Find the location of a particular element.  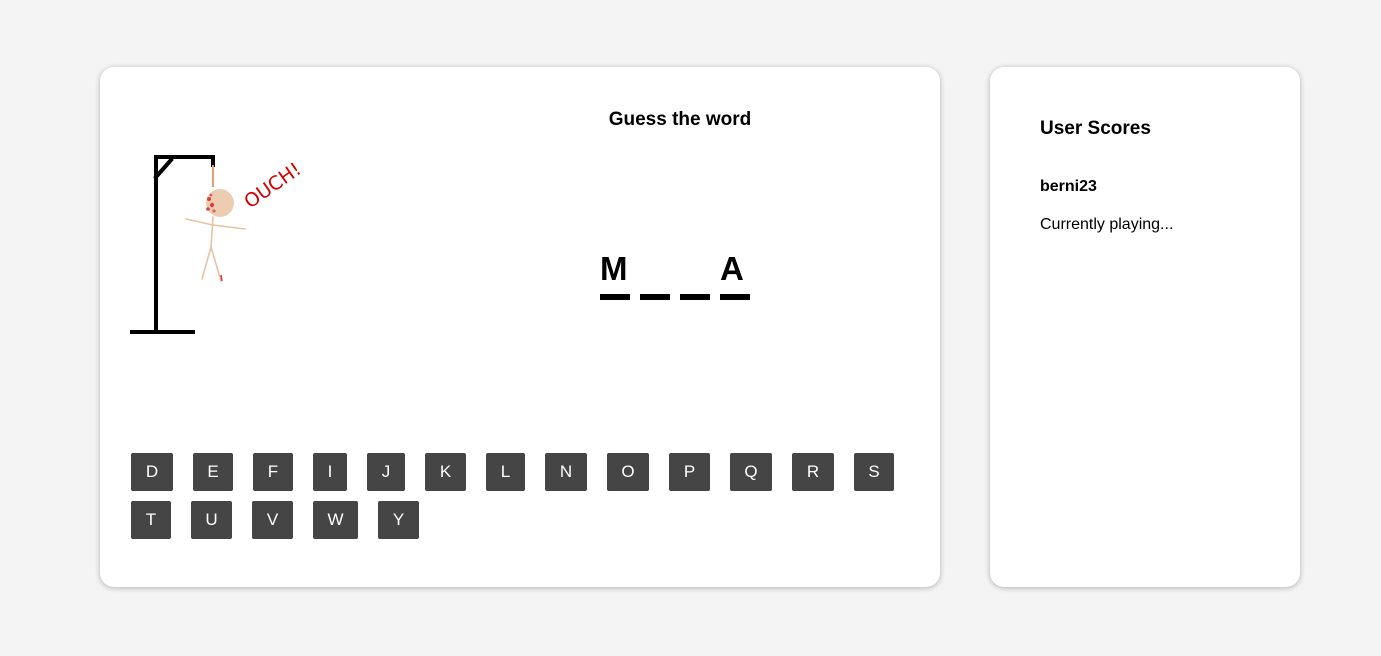

letter-slot: A is located at coordinates (735, 275).